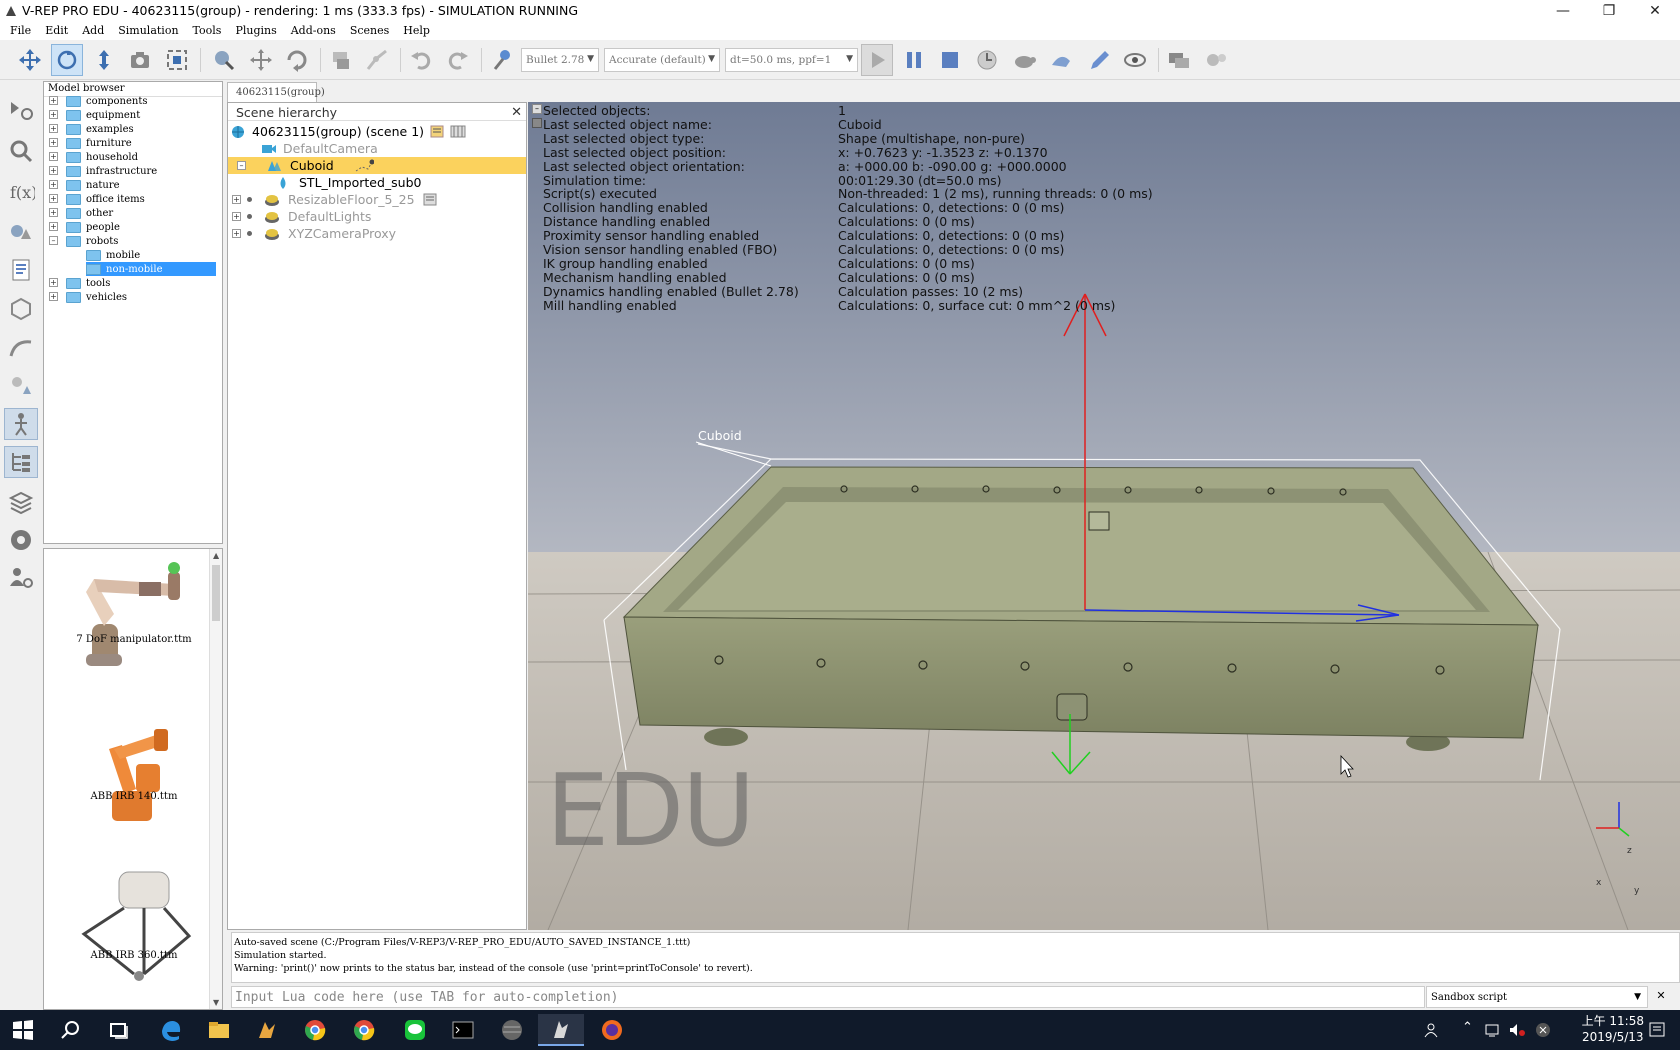  Describe the element at coordinates (1563, 11) in the screenshot. I see `minimize-button: —` at that location.